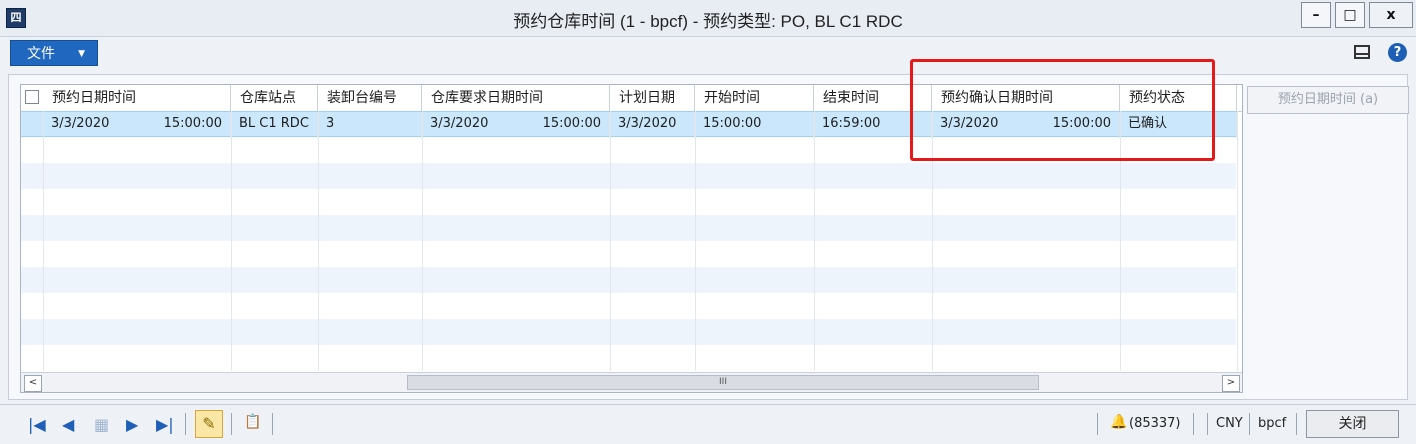 The width and height of the screenshot is (1416, 444). Describe the element at coordinates (137, 125) in the screenshot. I see `cell-appt-datetime: 3/3/2020 15:00:00` at that location.